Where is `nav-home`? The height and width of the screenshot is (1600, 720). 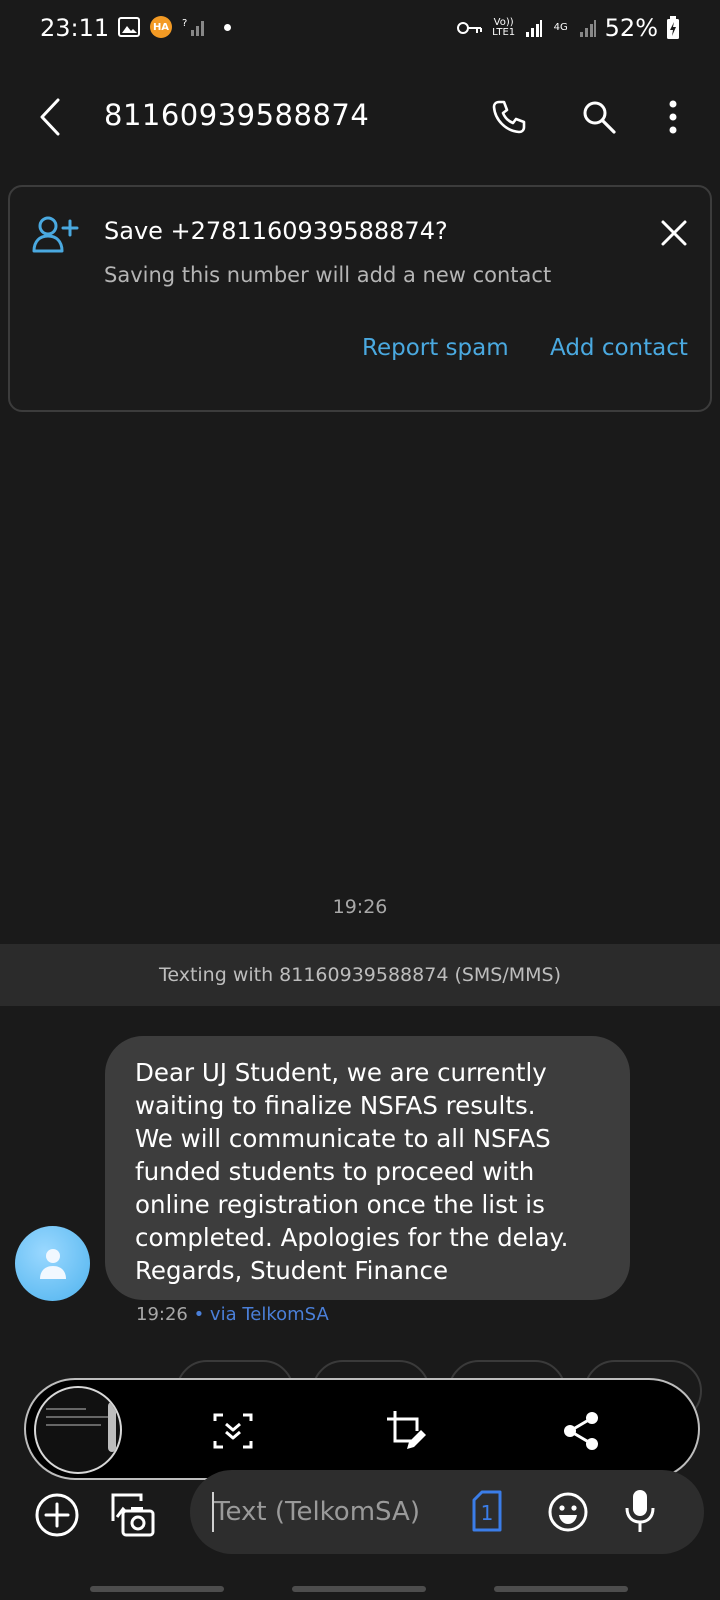 nav-home is located at coordinates (359, 1589).